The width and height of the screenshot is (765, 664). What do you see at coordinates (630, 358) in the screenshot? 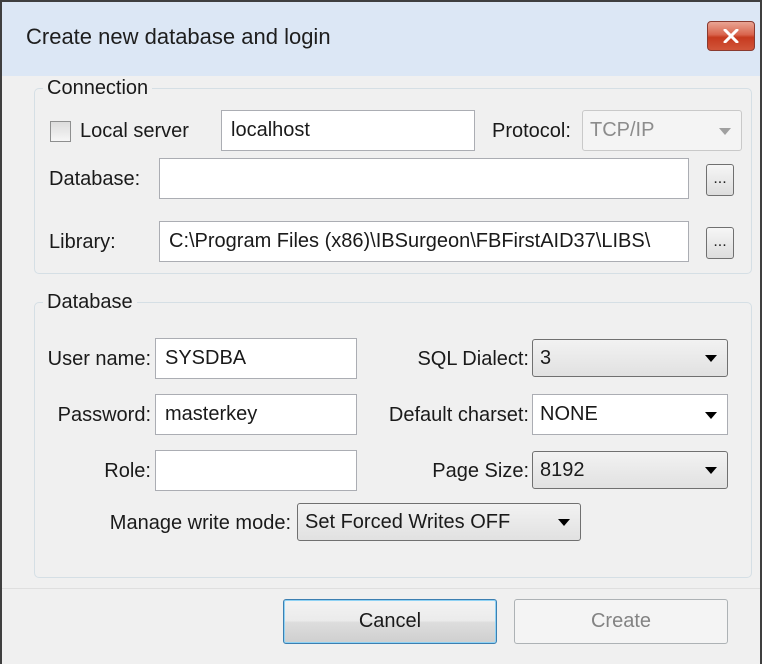
I see `sql-dialect-select: 3` at bounding box center [630, 358].